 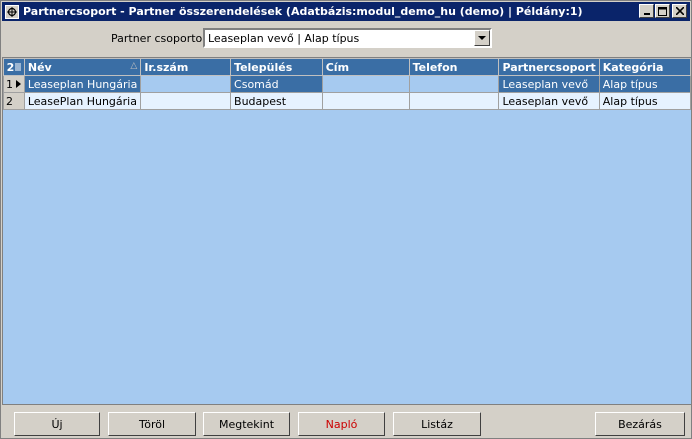 I want to click on minimize-icon, so click(x=646, y=14).